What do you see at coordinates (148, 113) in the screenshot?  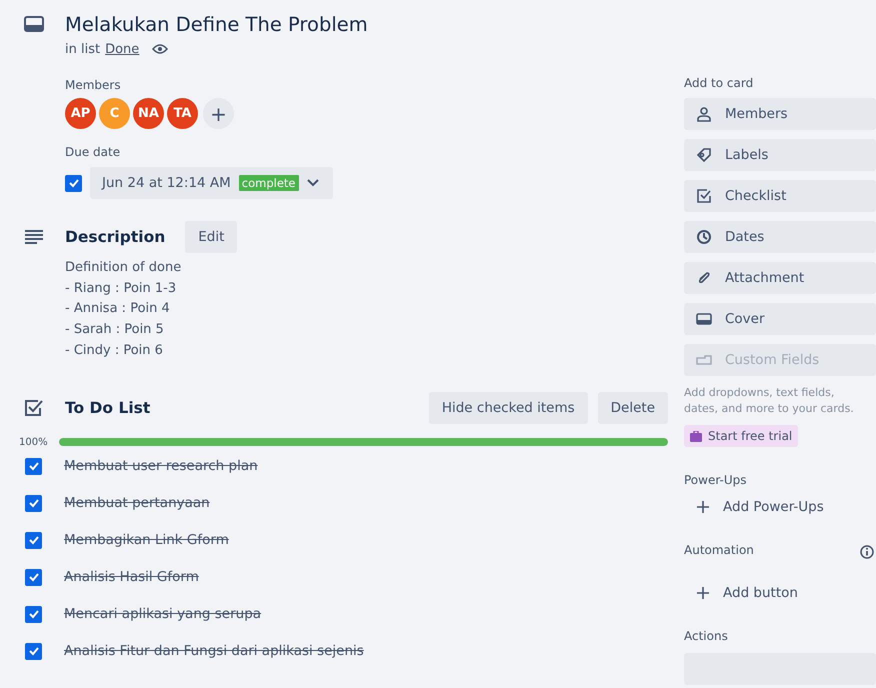 I see `member-avatar: NA` at bounding box center [148, 113].